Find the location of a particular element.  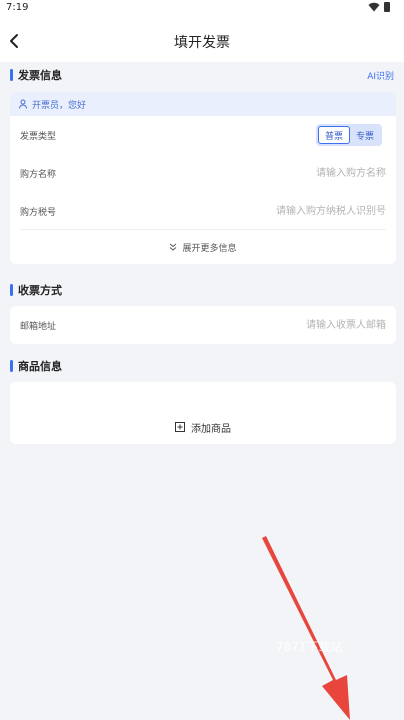

status-icons is located at coordinates (379, 7).